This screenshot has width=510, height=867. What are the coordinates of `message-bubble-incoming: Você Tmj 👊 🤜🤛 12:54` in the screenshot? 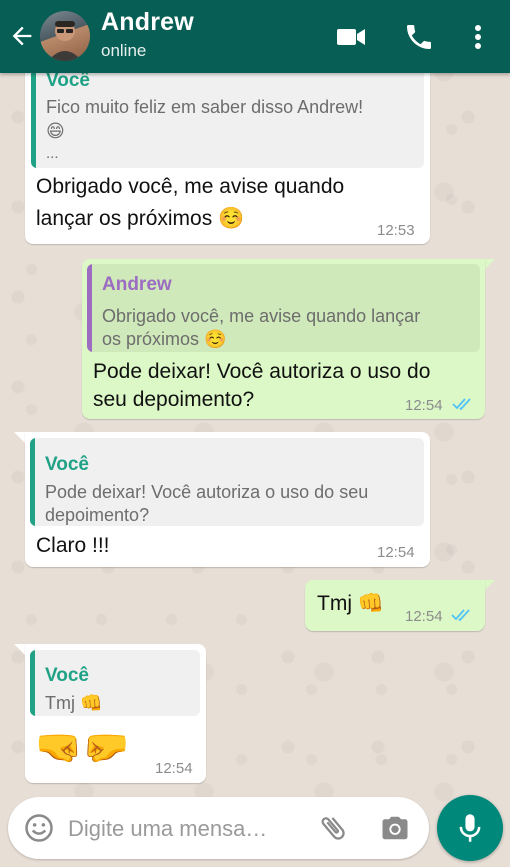 It's located at (115, 713).